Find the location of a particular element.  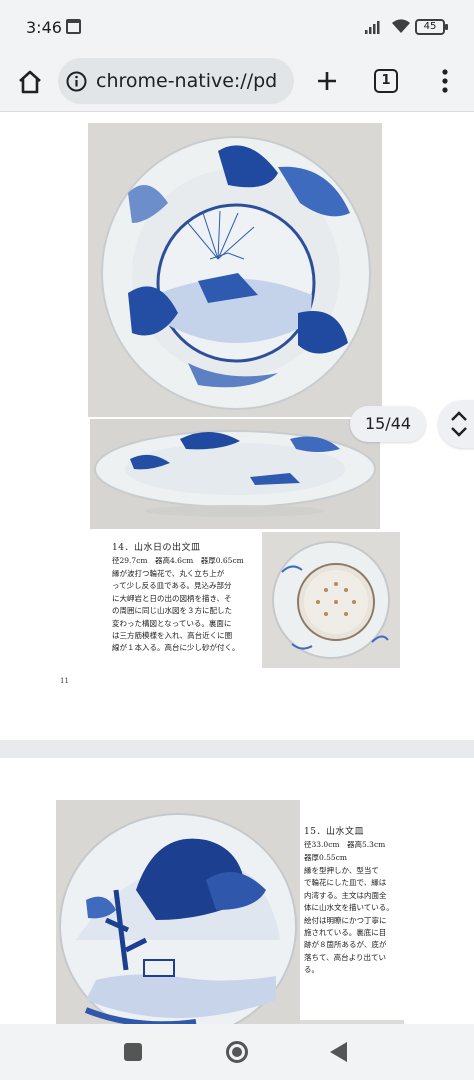

plate-photo-landscape is located at coordinates (178, 912).